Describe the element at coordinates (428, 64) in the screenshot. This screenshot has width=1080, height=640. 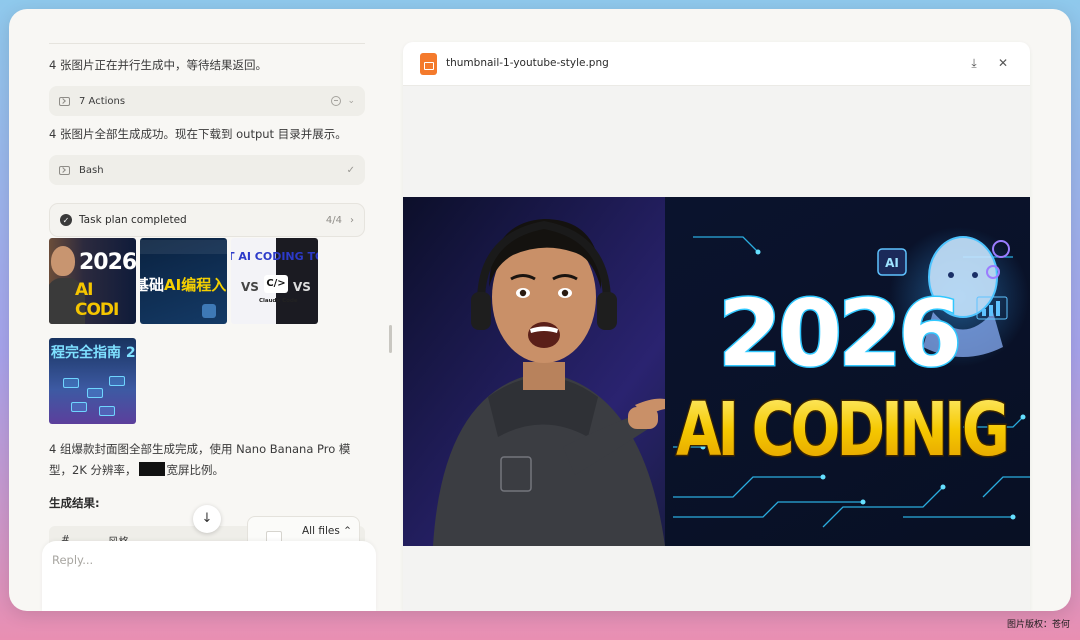
I see `image-file-icon` at that location.